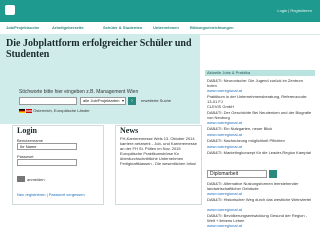 Image resolution: width=320 pixels, height=240 pixels. I want to click on login-title: Login, so click(27, 130).